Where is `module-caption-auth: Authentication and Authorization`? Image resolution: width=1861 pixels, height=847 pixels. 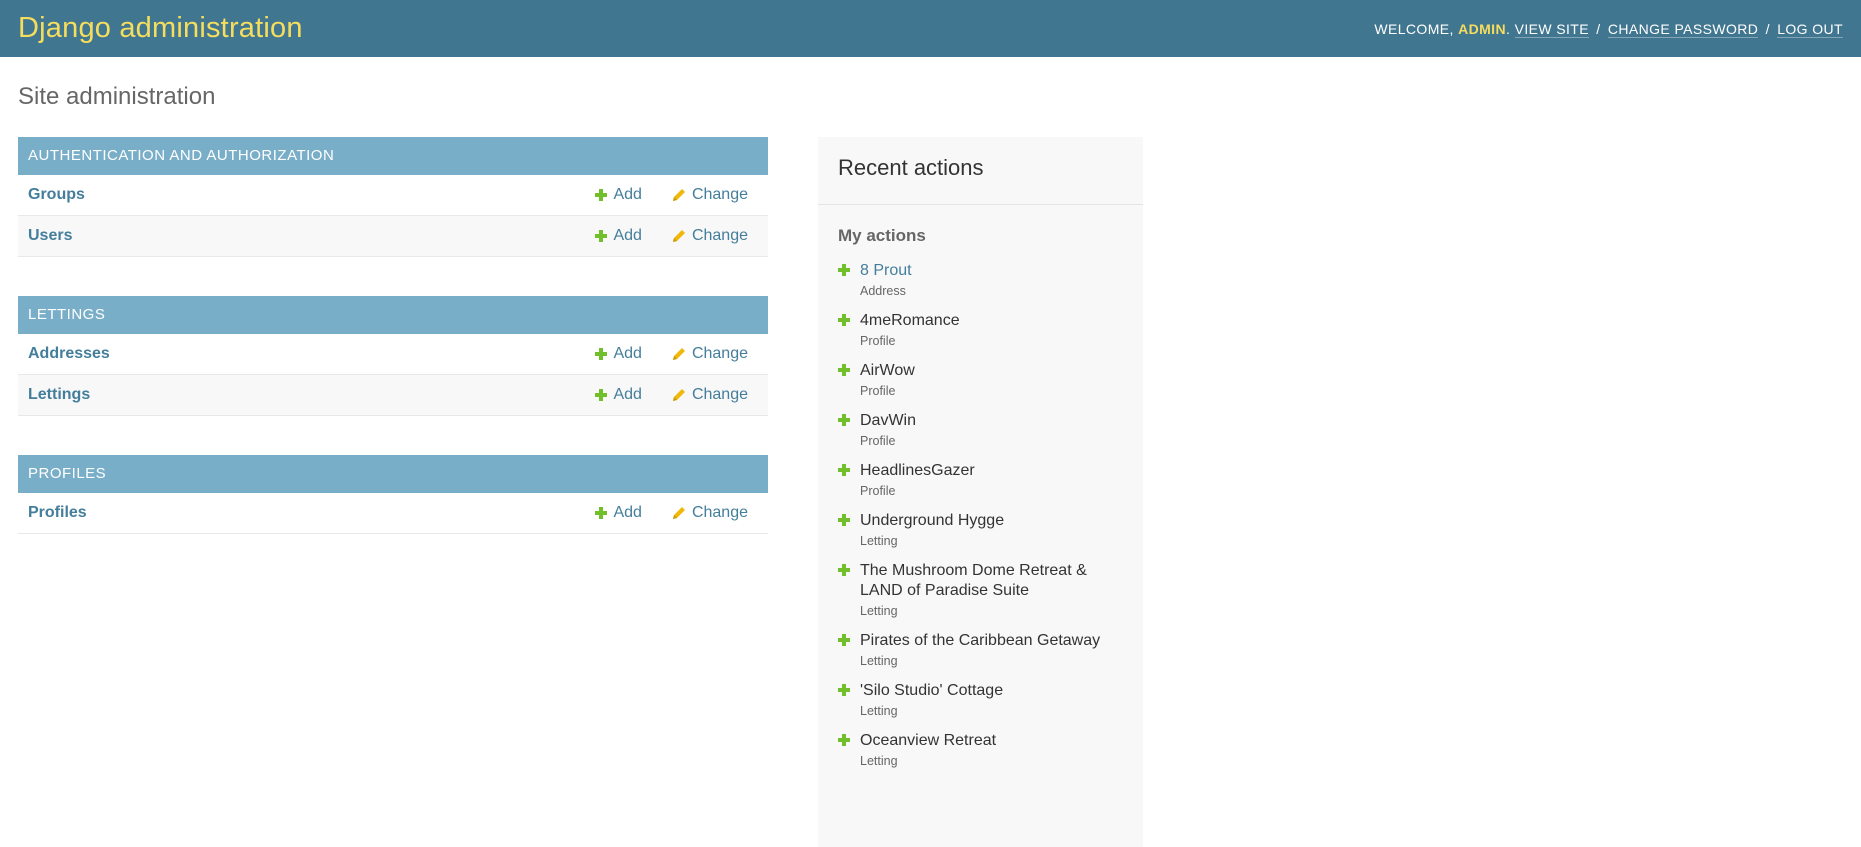
module-caption-auth: Authentication and Authorization is located at coordinates (393, 156).